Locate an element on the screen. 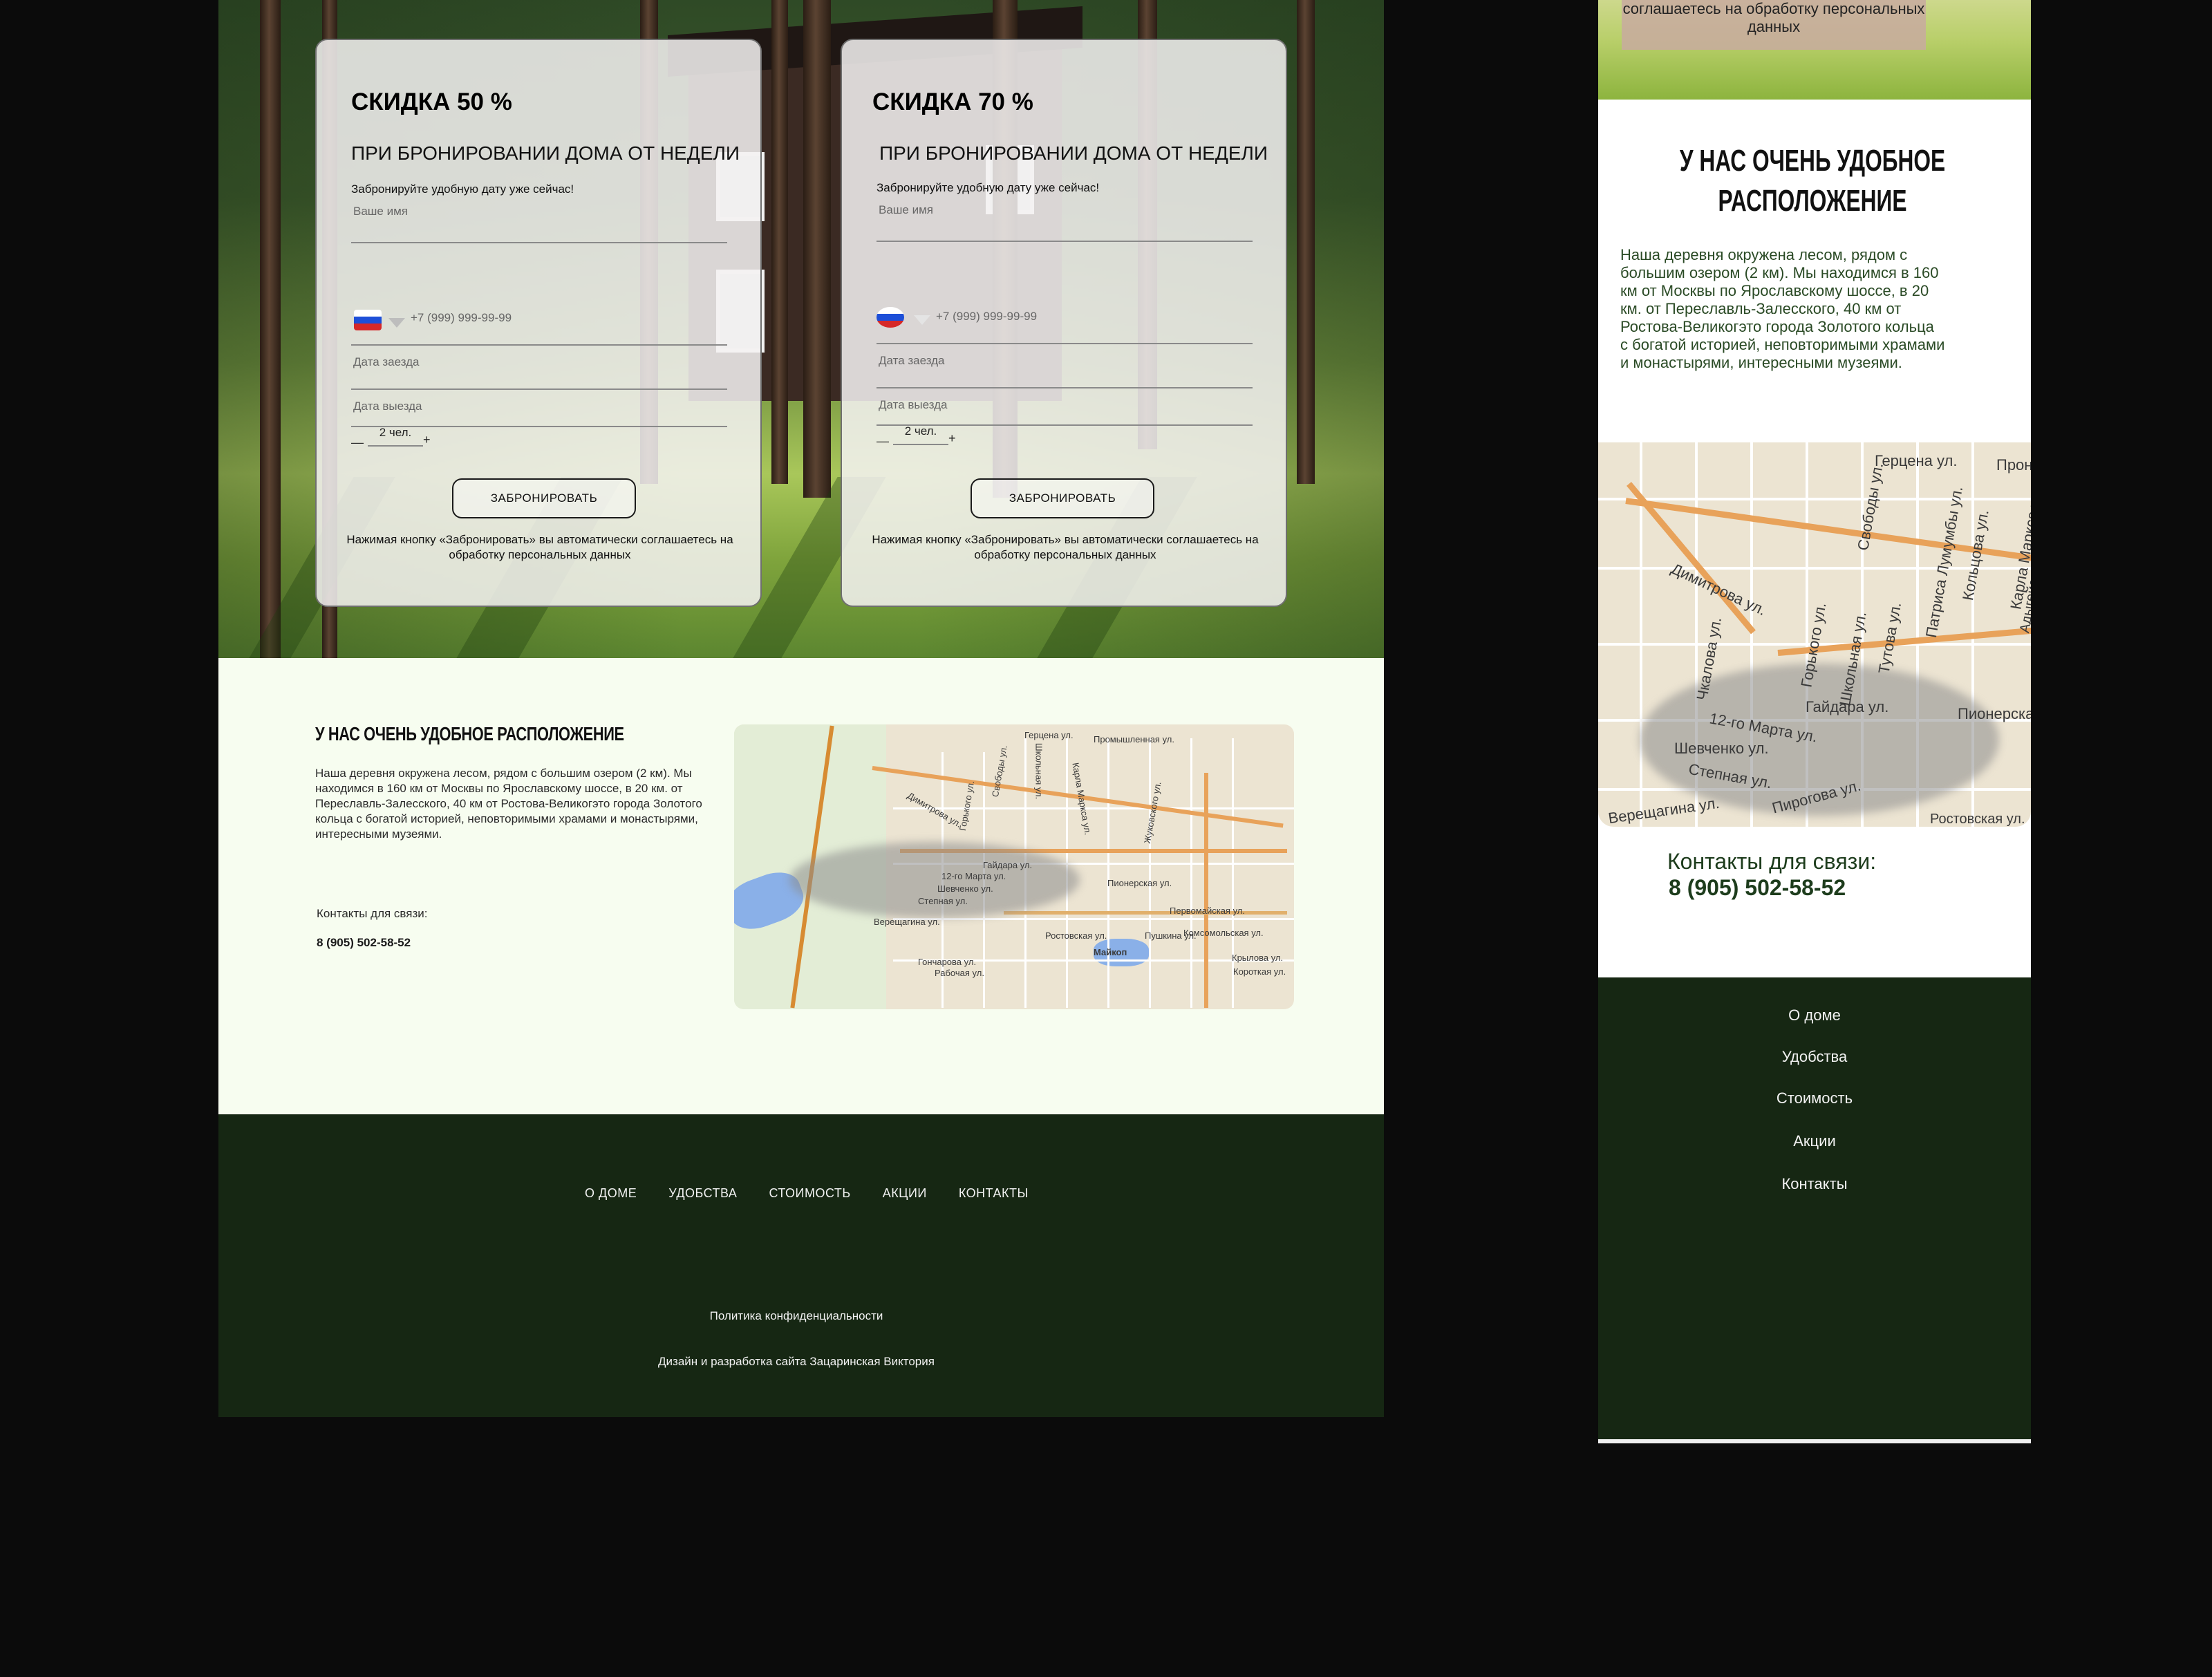  map-label: Крылова ул. is located at coordinates (1258, 958).